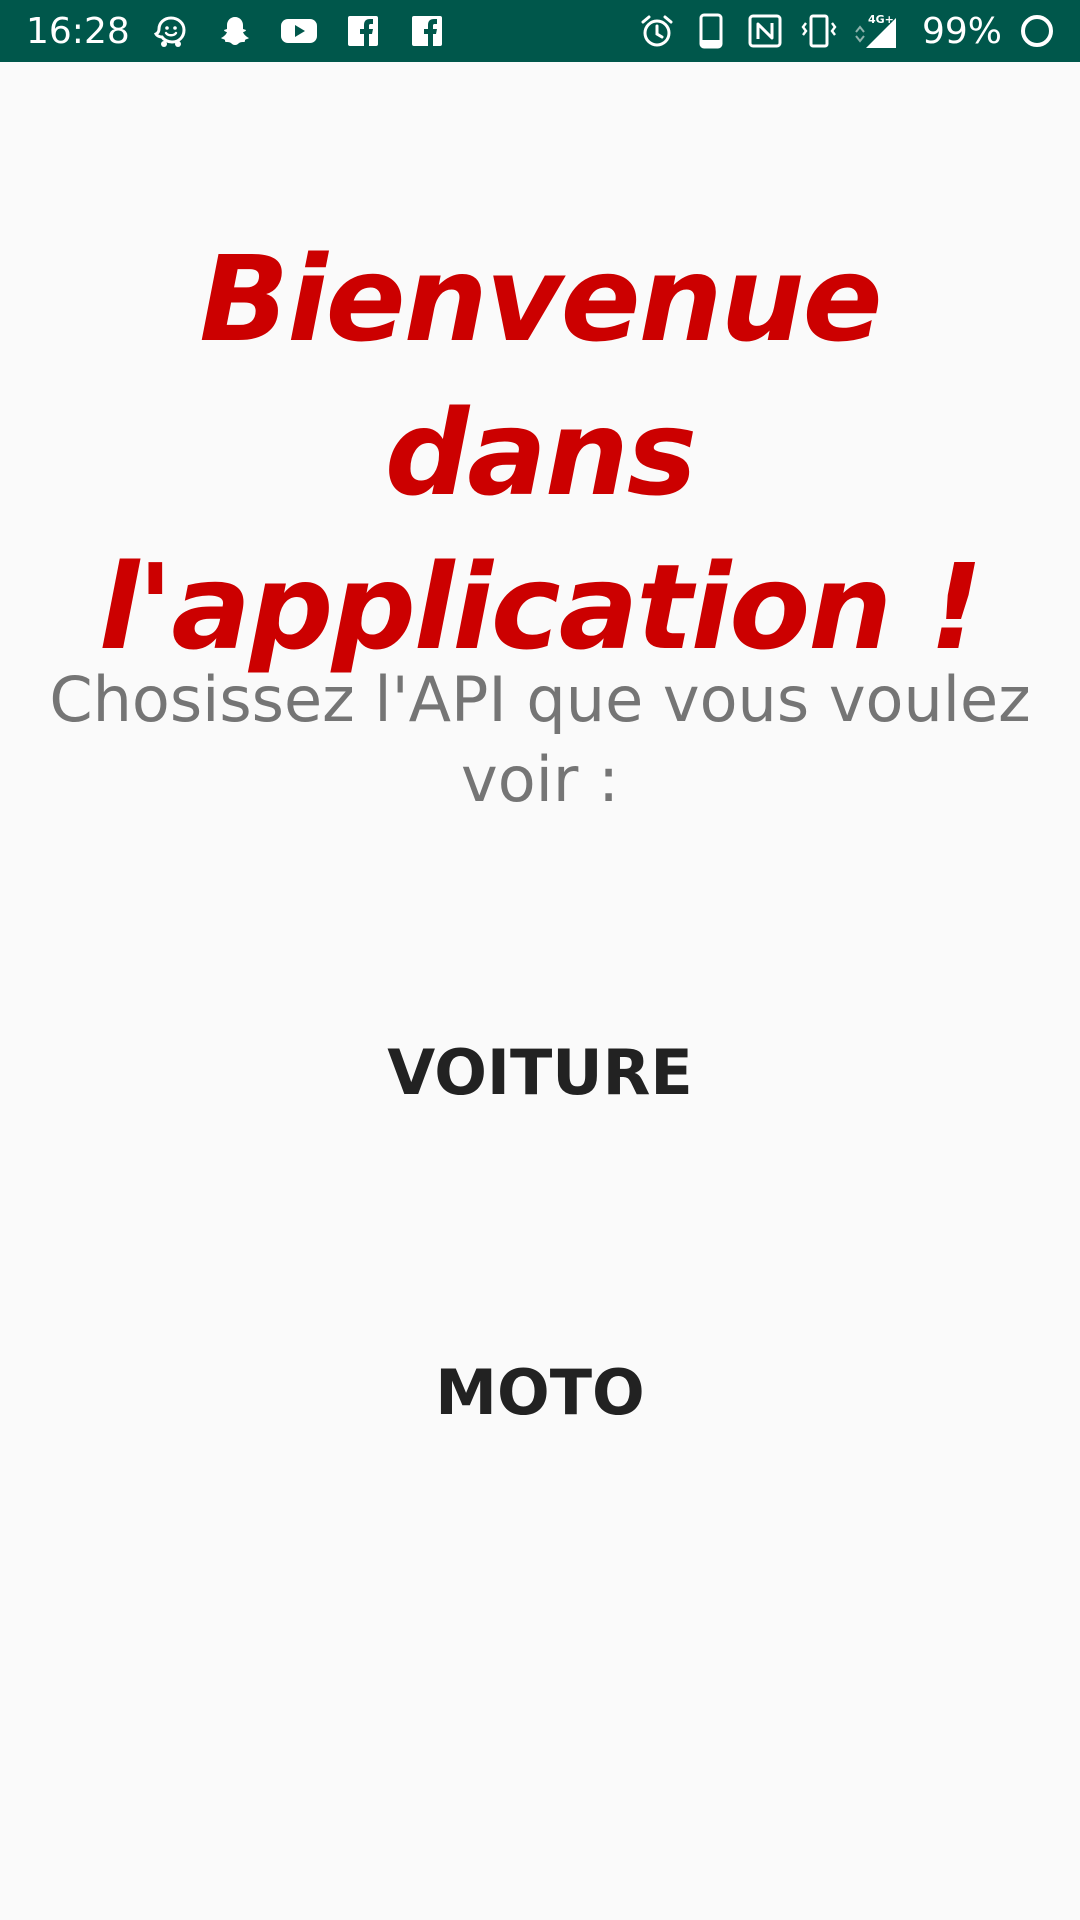  What do you see at coordinates (540, 1392) in the screenshot?
I see `moto-button: MOTO` at bounding box center [540, 1392].